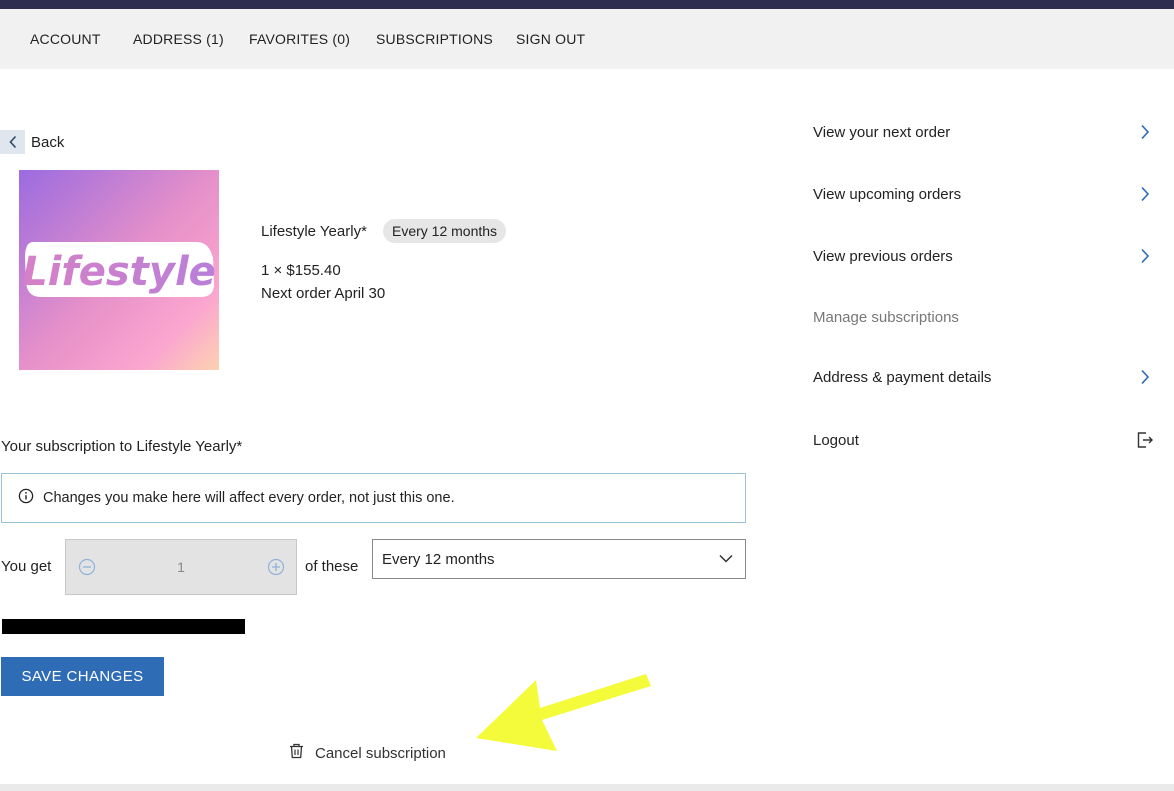  What do you see at coordinates (314, 231) in the screenshot?
I see `product-name: Lifestyle Yearly*` at bounding box center [314, 231].